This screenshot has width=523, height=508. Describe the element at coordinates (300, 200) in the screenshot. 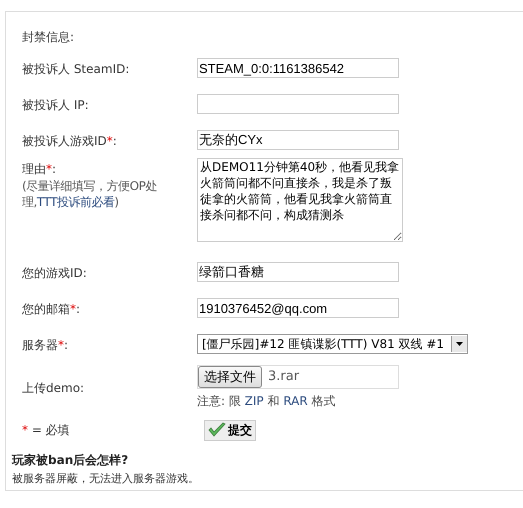

I see `reason-field: 从DEMO11分钟第40秒，他看见我拿火箭筒问都不问直接杀，我是杀了叛徒拿的火箭筒，他看见我拿火箭筒直接杀问都不问，构成猜测杀` at that location.